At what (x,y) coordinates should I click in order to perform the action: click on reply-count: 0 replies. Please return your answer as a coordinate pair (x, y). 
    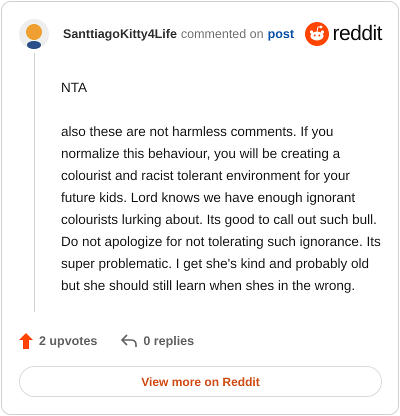
    Looking at the image, I should click on (168, 341).